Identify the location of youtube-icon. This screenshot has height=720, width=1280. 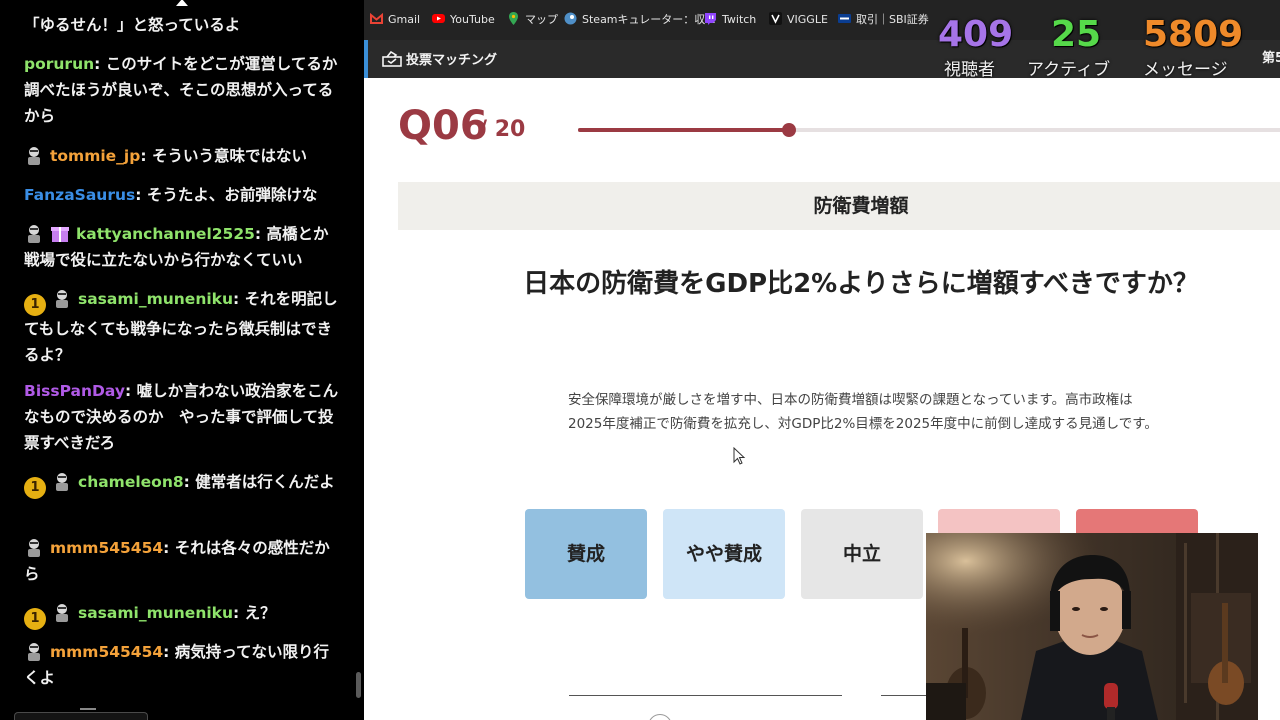
(438, 18).